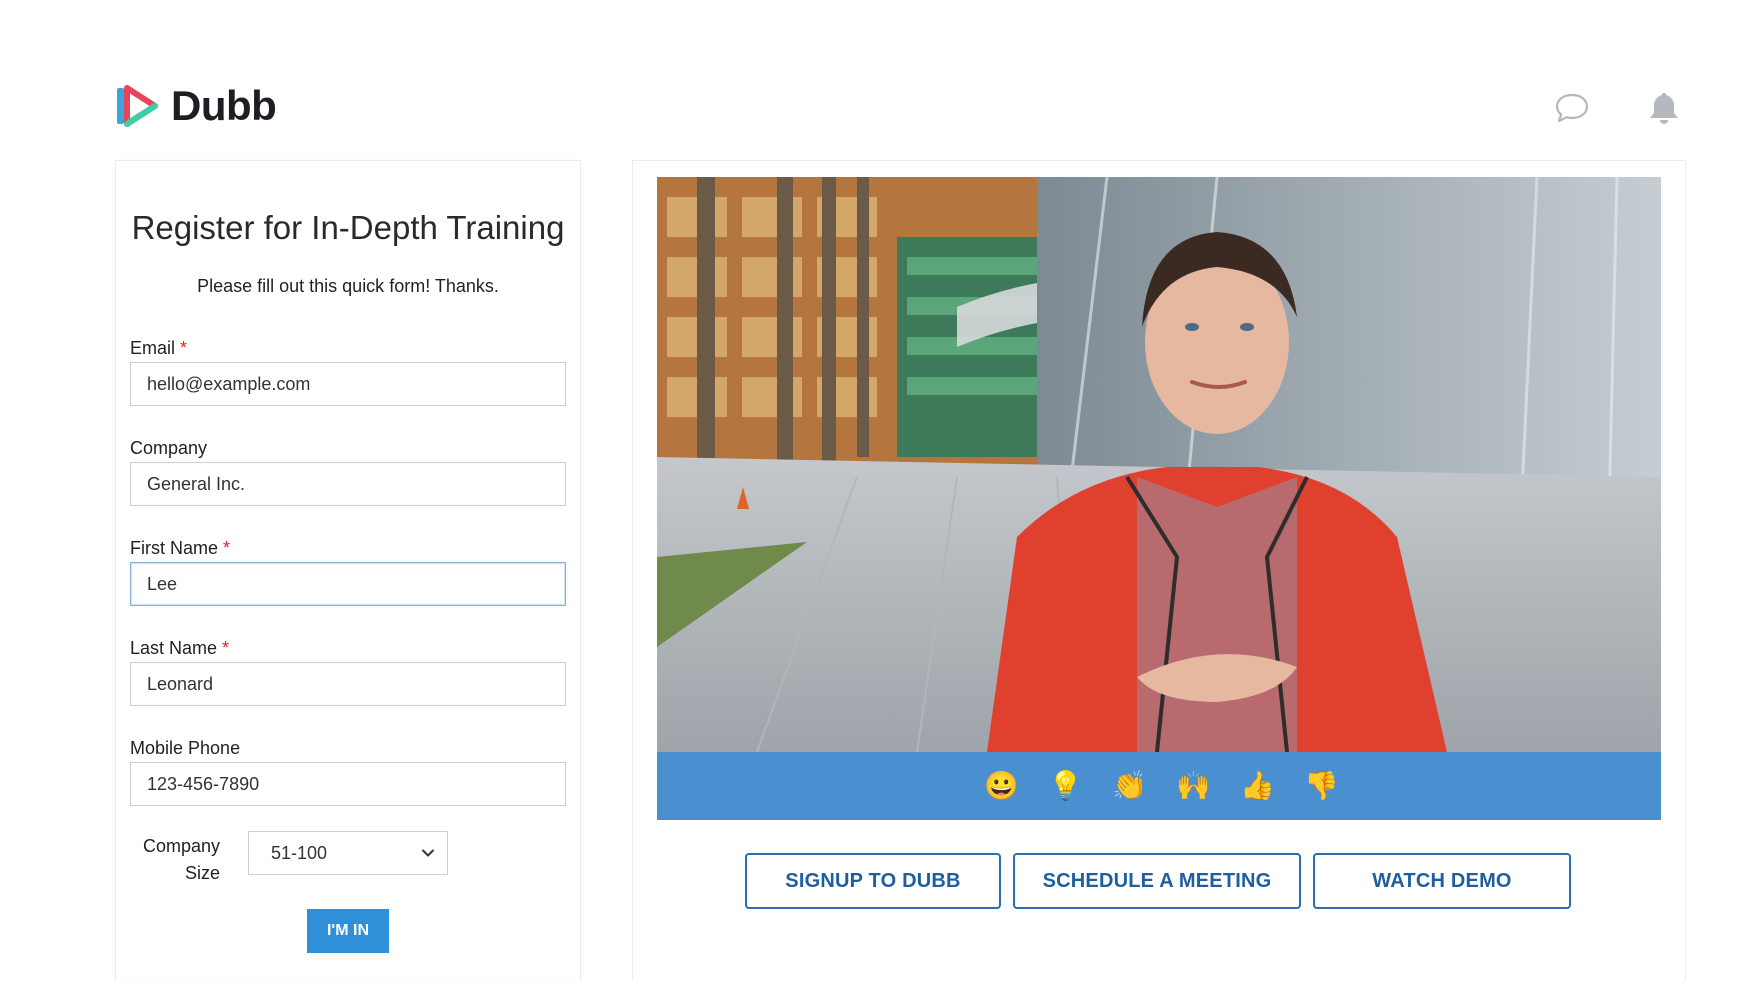  Describe the element at coordinates (299, 852) in the screenshot. I see `company-size-value: 51-100` at that location.